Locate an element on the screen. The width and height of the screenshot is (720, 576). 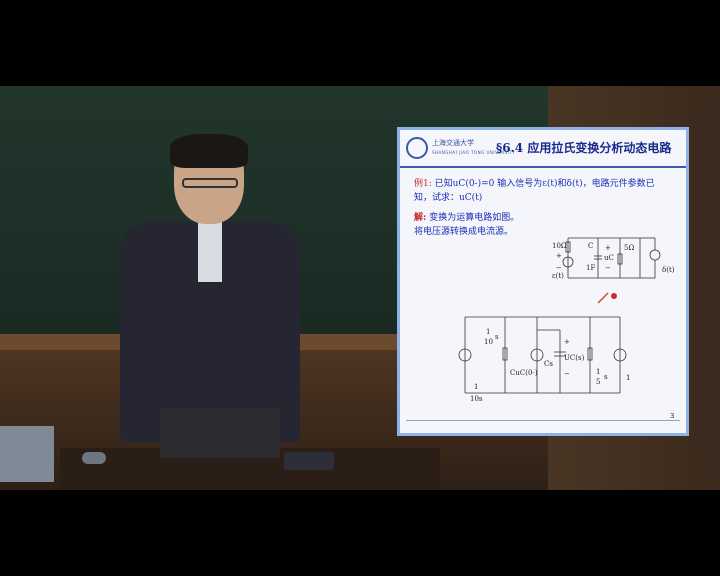
label-r2: 5Ω is located at coordinates (629, 248).